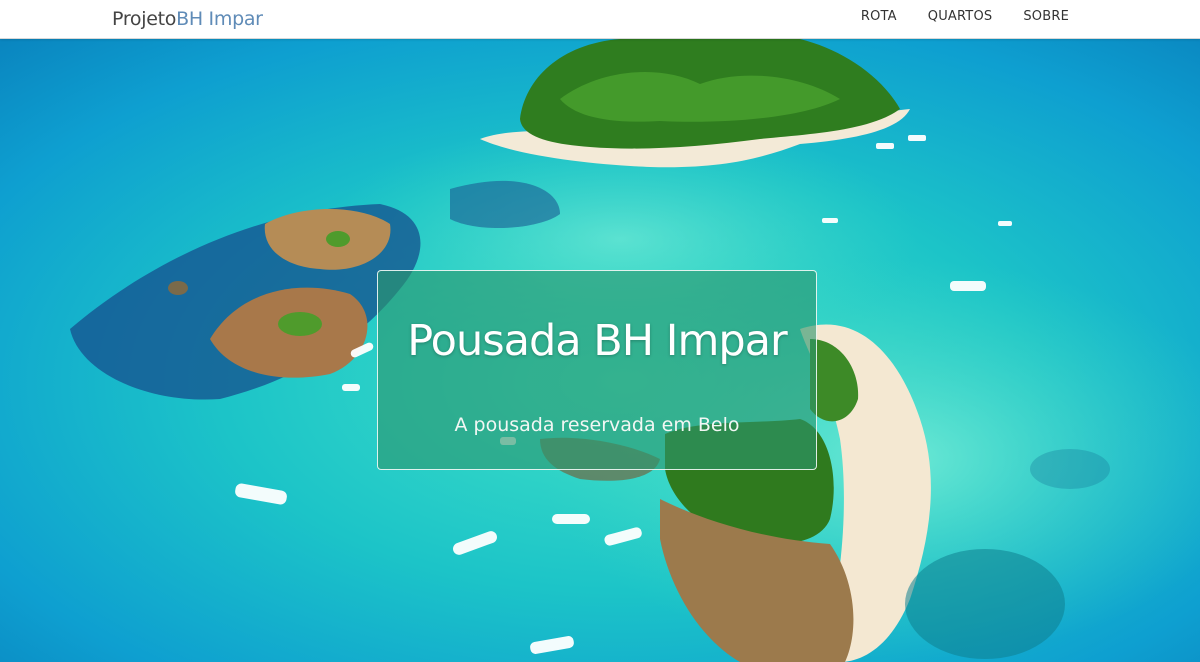 The height and width of the screenshot is (662, 1200). I want to click on brand-logo-link: ProjetoBH Impar, so click(187, 19).